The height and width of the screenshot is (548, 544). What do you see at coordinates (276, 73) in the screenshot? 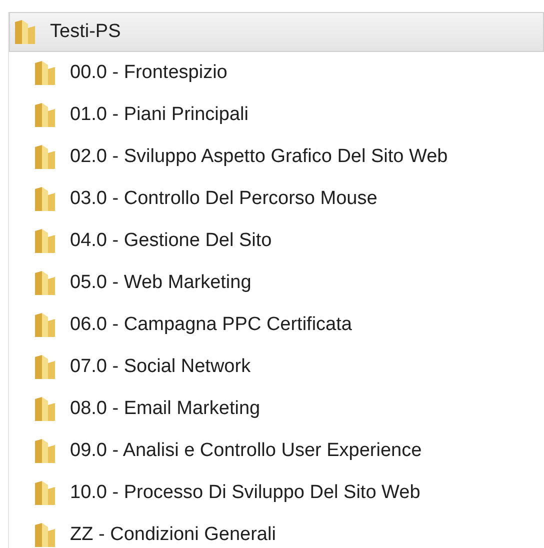
I see `tree-item: 00.0 - Frontespizio` at bounding box center [276, 73].